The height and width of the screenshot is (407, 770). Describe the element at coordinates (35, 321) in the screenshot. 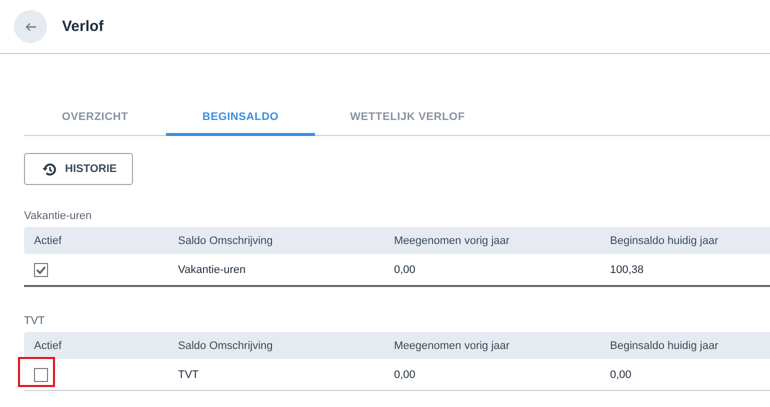

I see `section-title: TVT` at that location.